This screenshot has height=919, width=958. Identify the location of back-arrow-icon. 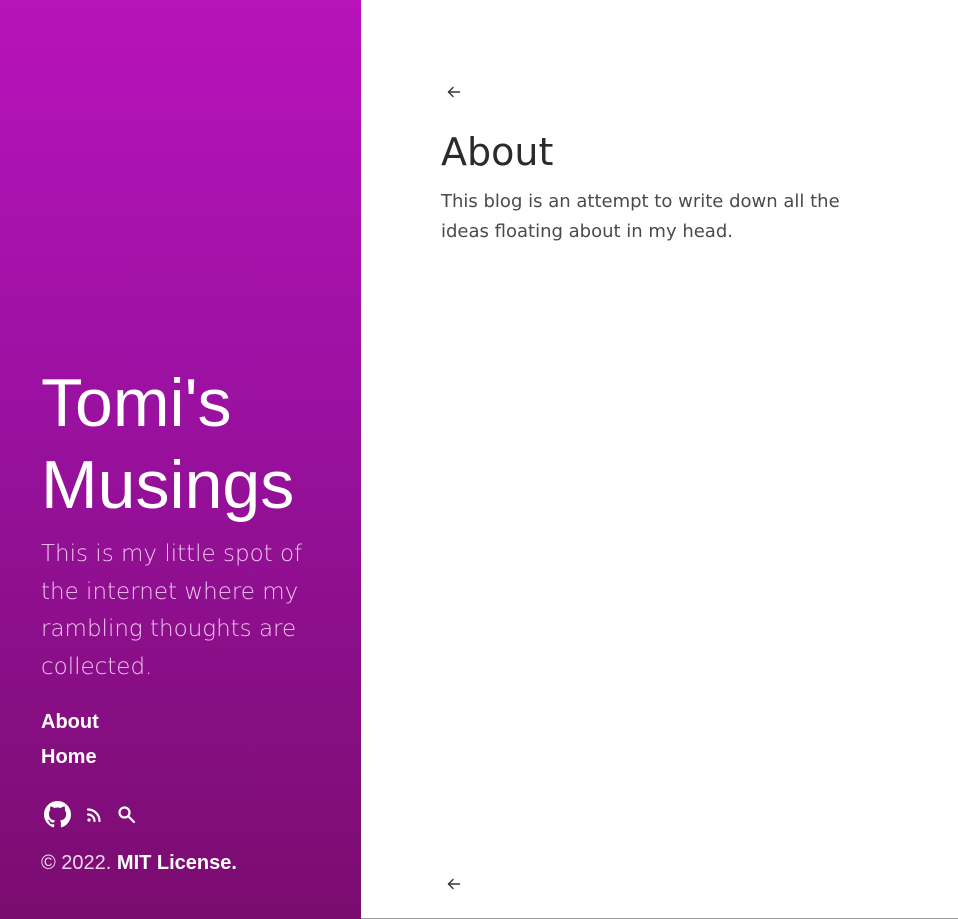
(454, 92).